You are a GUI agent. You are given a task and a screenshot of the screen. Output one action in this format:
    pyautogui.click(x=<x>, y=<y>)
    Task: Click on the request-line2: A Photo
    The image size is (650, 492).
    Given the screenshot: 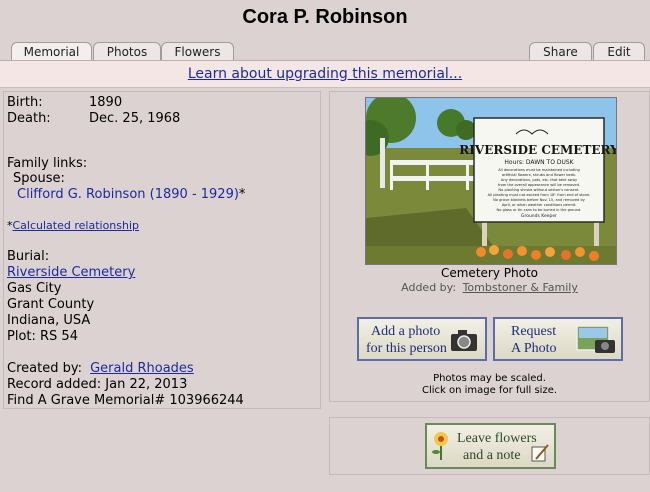 What is the action you would take?
    pyautogui.click(x=534, y=348)
    